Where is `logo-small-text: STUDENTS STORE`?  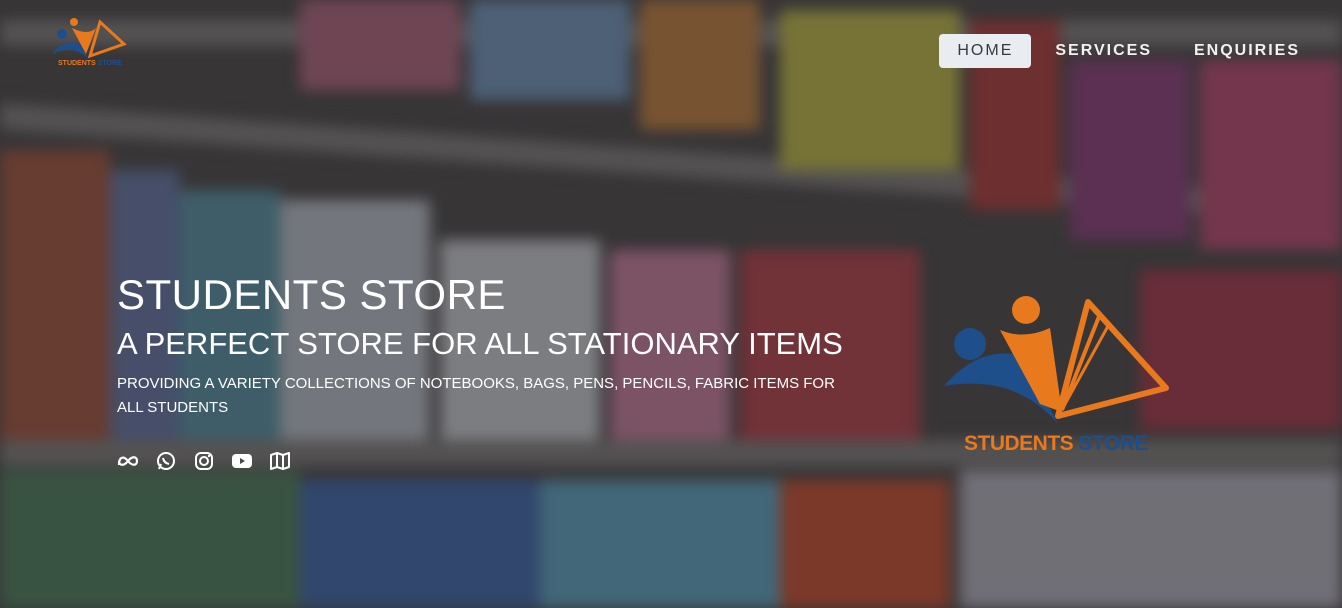
logo-small-text: STUDENTS STORE is located at coordinates (90, 63).